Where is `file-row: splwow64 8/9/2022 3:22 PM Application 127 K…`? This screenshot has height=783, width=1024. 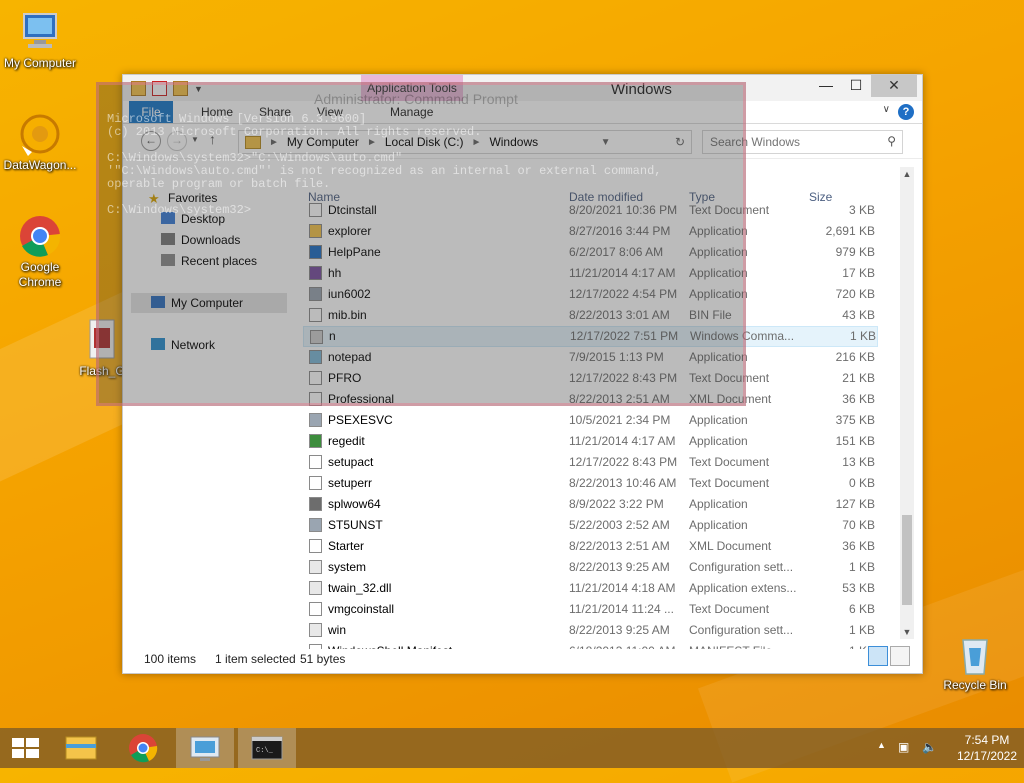 file-row: splwow64 8/9/2022 3:22 PM Application 127 K… is located at coordinates (590, 504).